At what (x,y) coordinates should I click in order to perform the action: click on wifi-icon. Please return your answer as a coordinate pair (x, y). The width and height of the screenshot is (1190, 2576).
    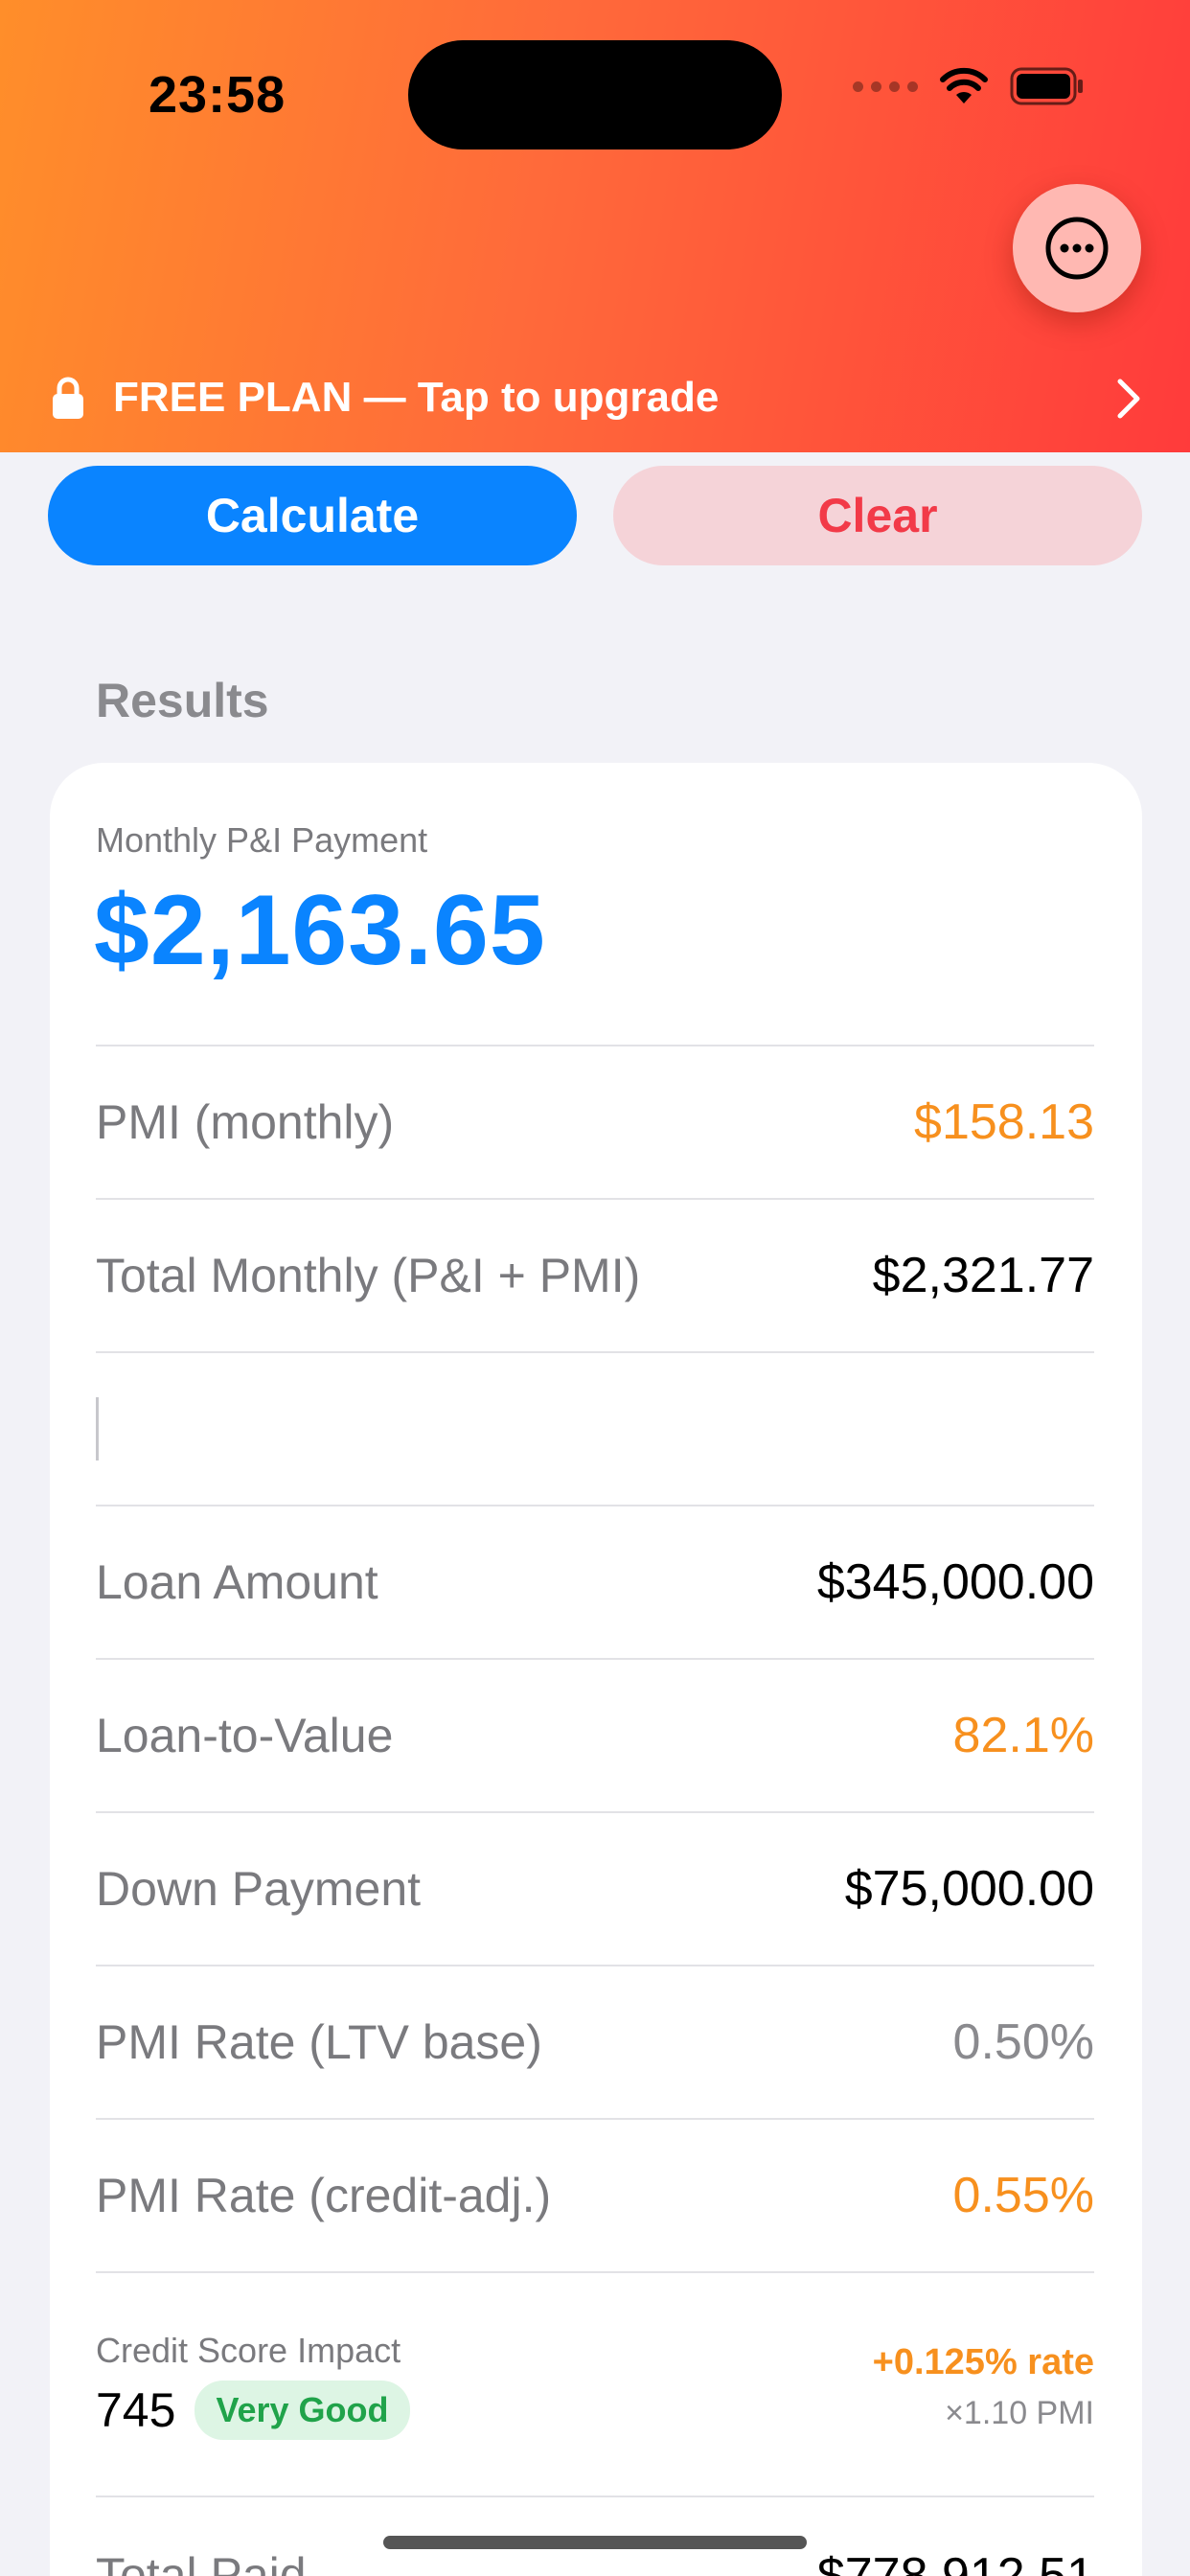
    Looking at the image, I should click on (964, 86).